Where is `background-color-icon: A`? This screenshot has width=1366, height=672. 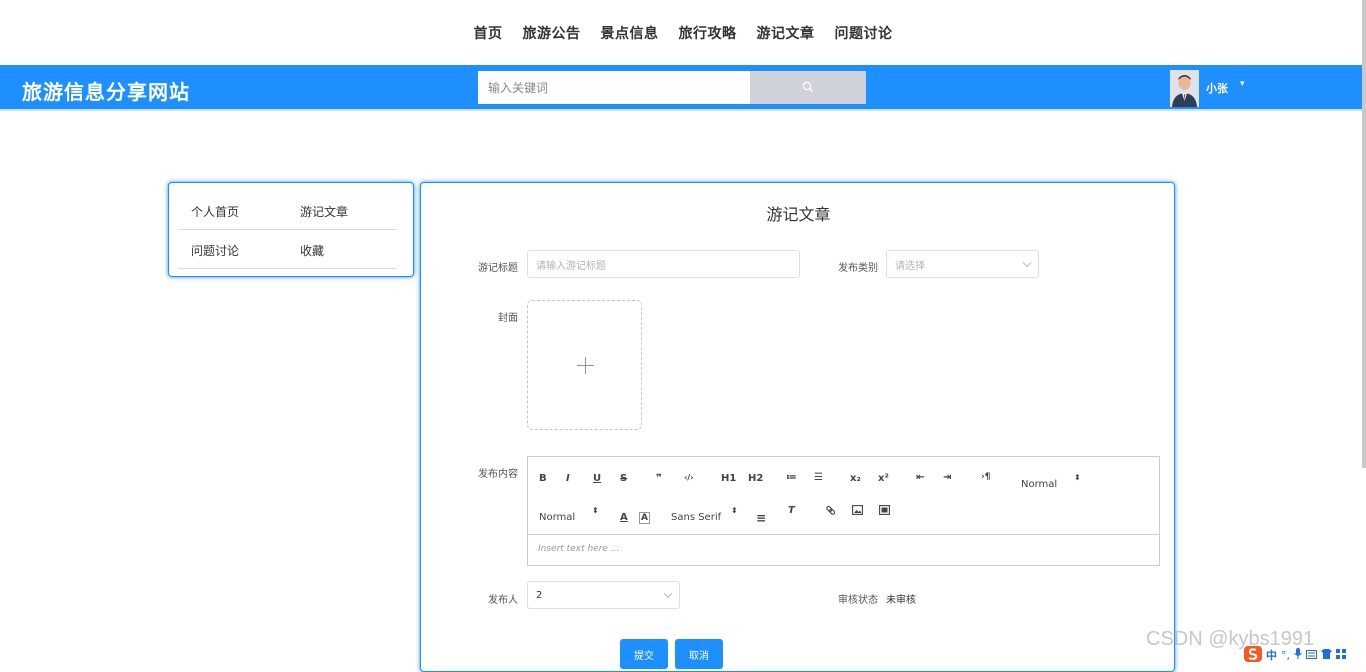 background-color-icon: A is located at coordinates (644, 518).